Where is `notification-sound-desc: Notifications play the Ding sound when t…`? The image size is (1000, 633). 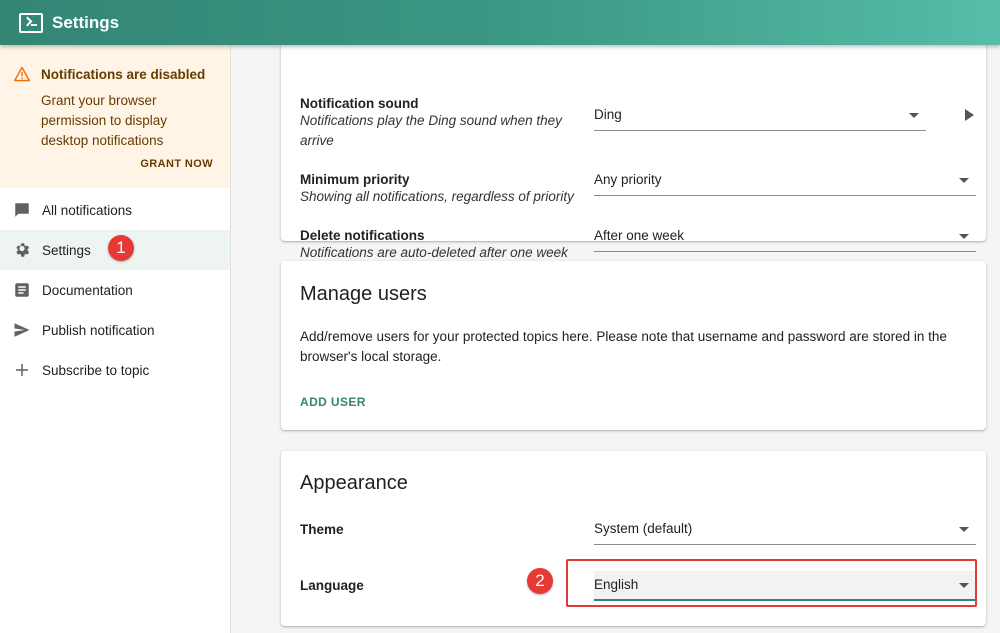 notification-sound-desc: Notifications play the Ding sound when t… is located at coordinates (431, 130).